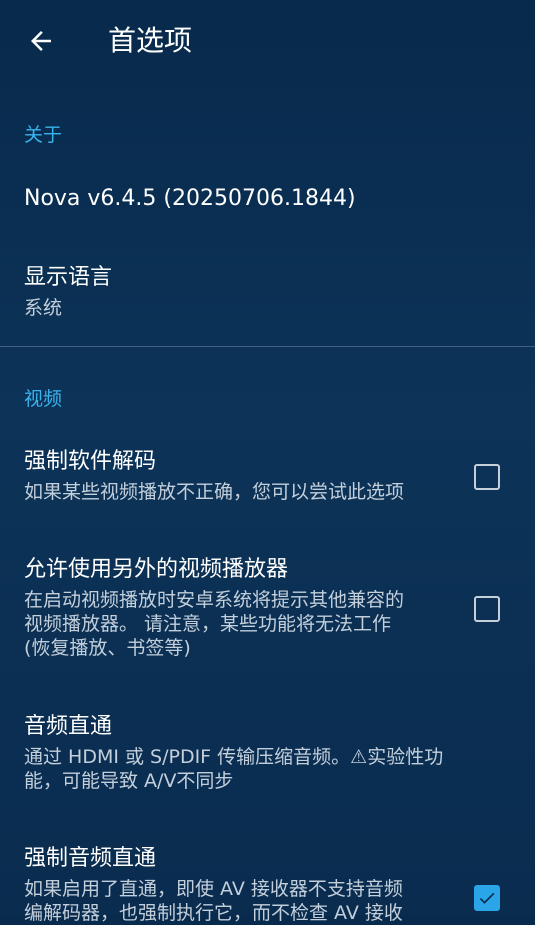 This screenshot has height=925, width=535. Describe the element at coordinates (107, 648) in the screenshot. I see `summary-line: (恢复播放、书签等)` at that location.